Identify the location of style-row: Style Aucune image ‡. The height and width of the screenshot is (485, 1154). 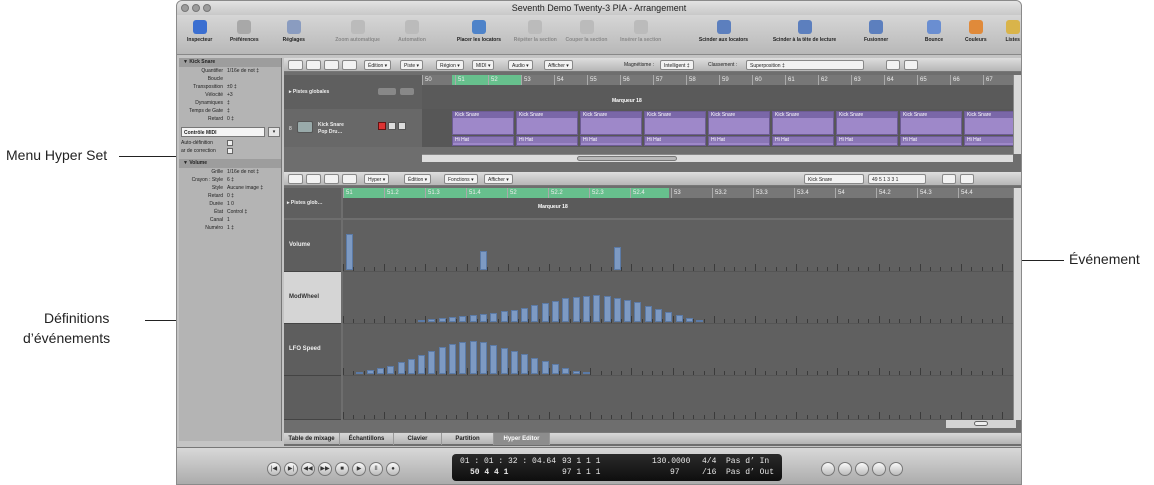
(230, 188).